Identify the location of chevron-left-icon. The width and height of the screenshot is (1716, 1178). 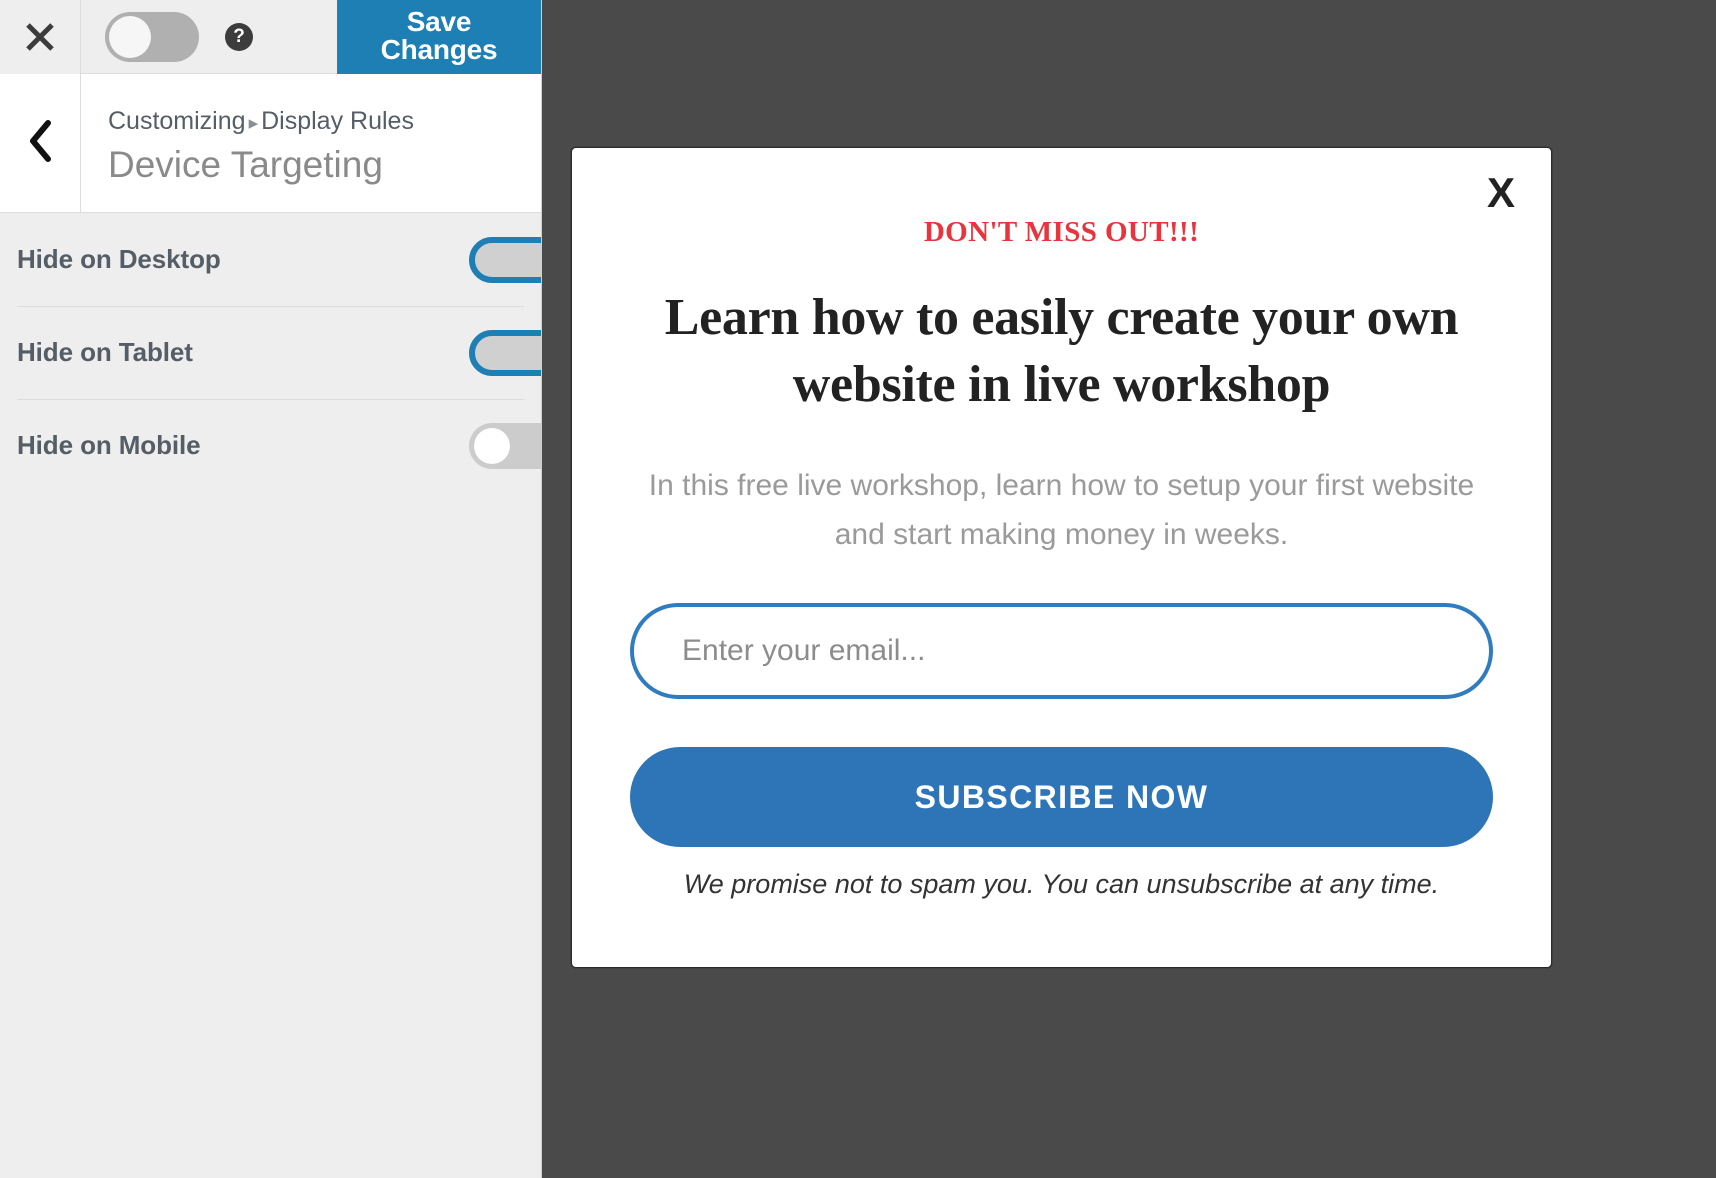
(40, 143).